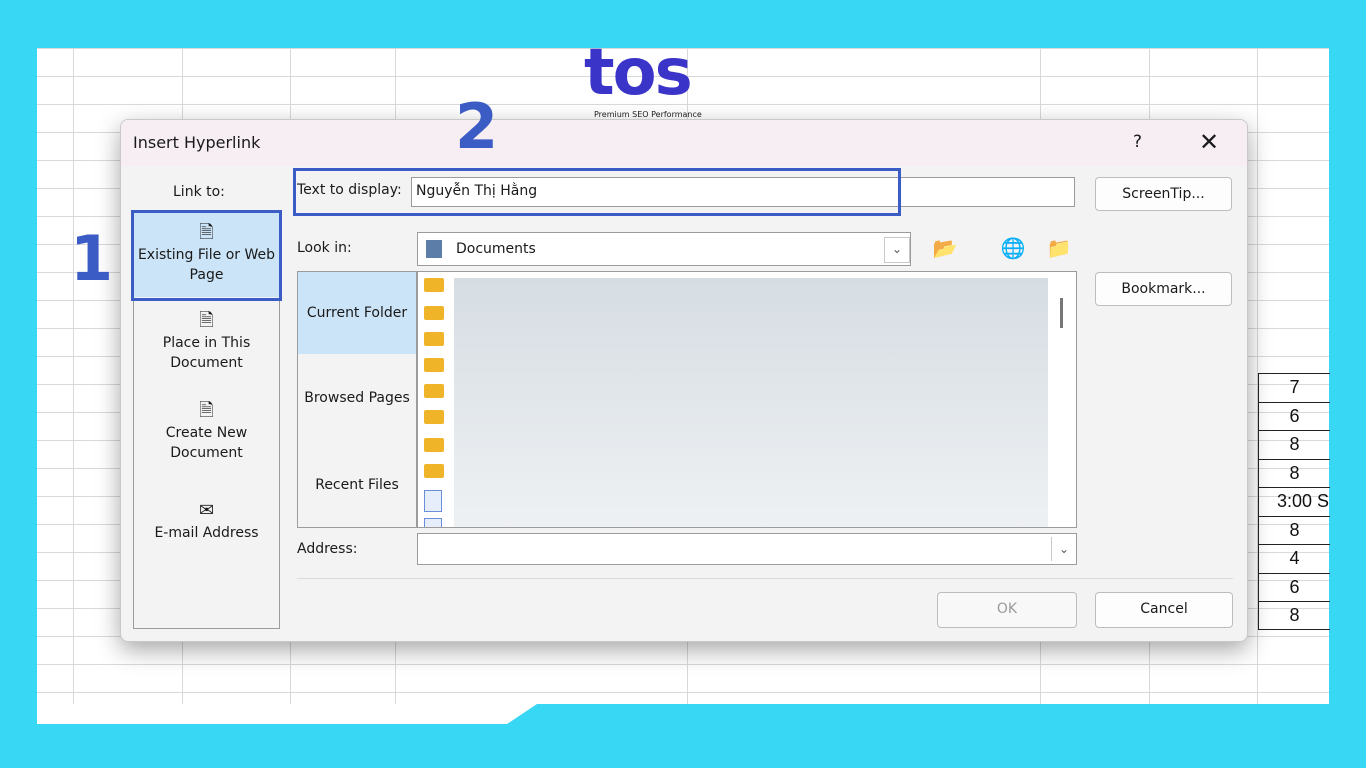 This screenshot has width=1366, height=768. Describe the element at coordinates (664, 249) in the screenshot. I see `look-in-dropdown: Documents ⌄` at that location.